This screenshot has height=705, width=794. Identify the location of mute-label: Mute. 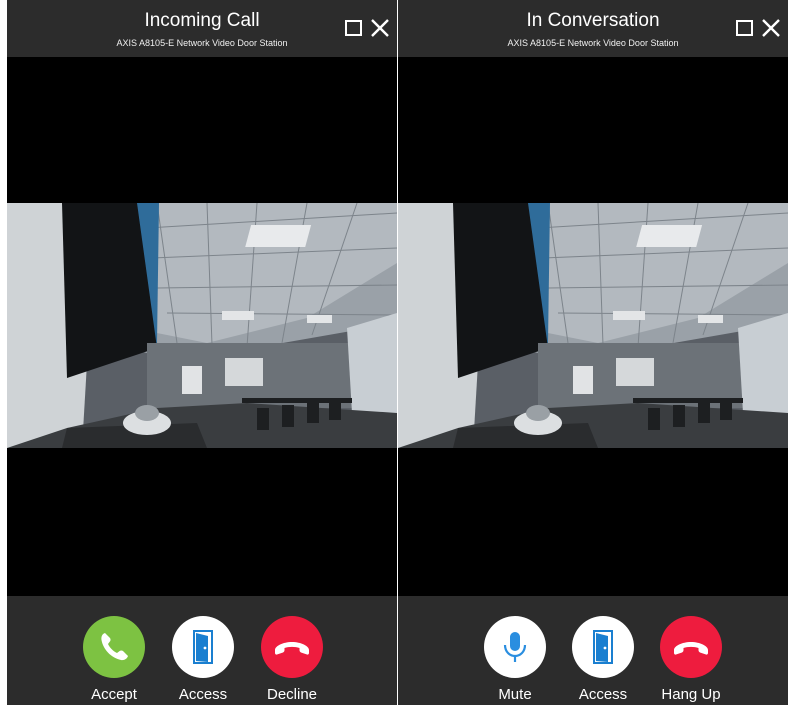
(515, 694).